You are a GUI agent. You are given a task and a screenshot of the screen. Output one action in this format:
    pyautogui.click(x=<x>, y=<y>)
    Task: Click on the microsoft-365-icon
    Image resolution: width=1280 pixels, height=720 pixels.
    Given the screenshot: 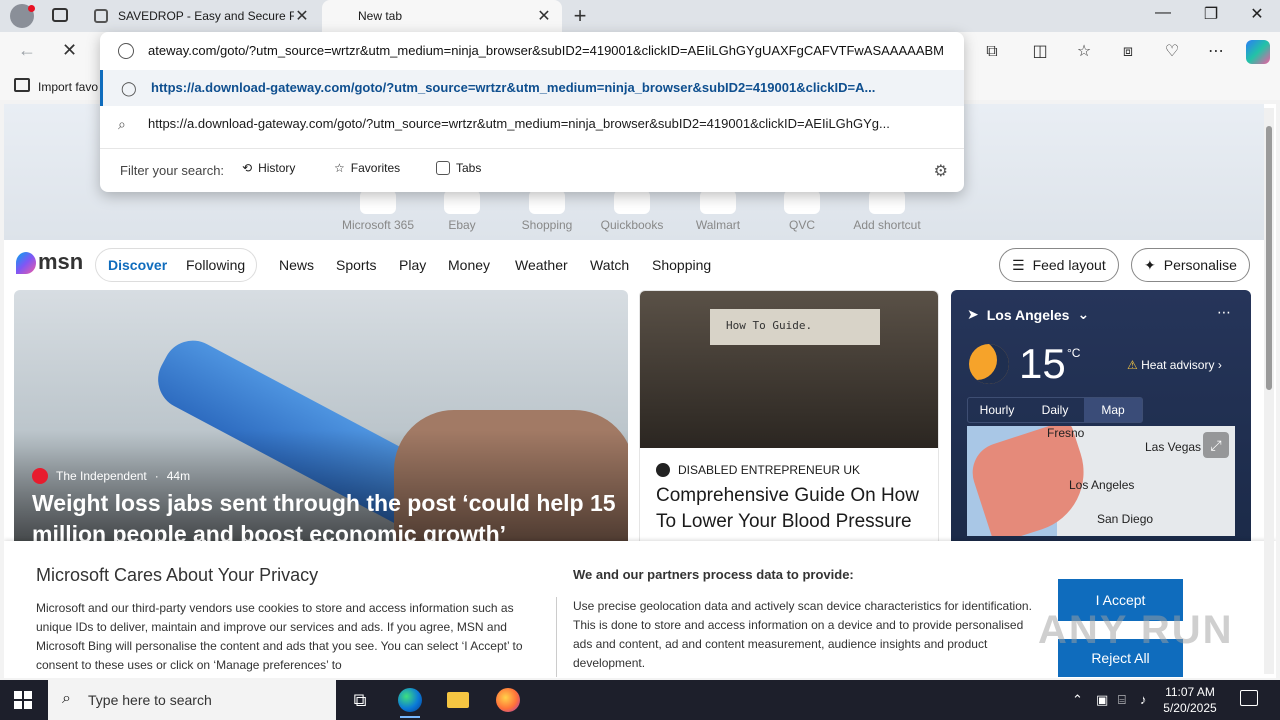 What is the action you would take?
    pyautogui.click(x=378, y=202)
    